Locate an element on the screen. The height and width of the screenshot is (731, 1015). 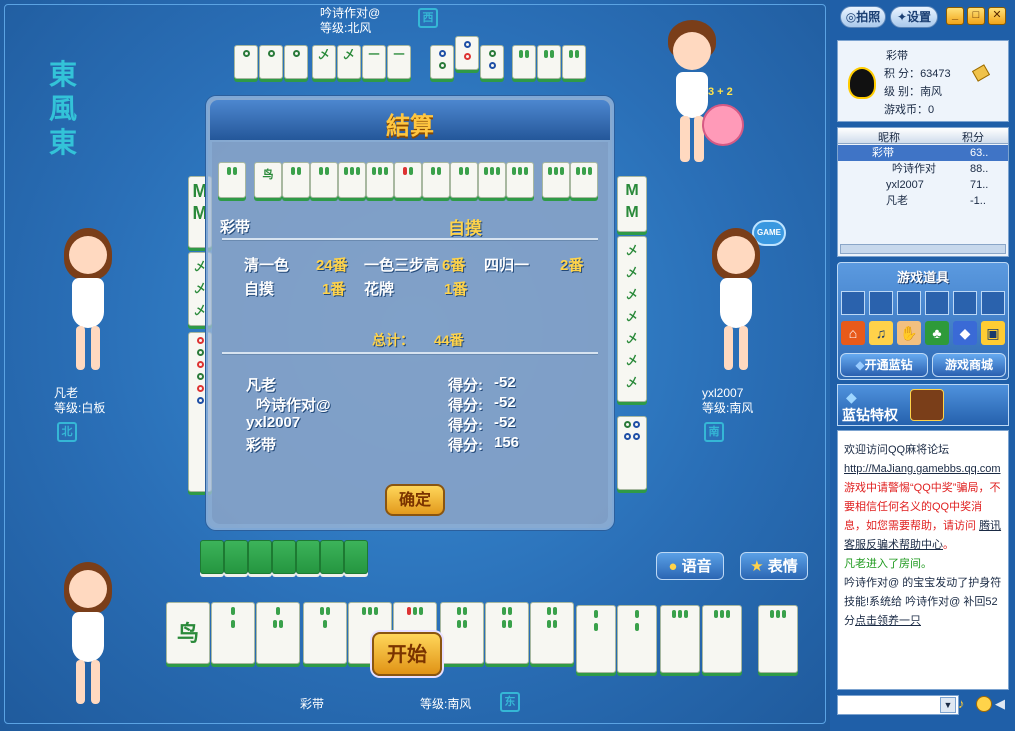
list-player-name: yxl2007 is located at coordinates (905, 185).